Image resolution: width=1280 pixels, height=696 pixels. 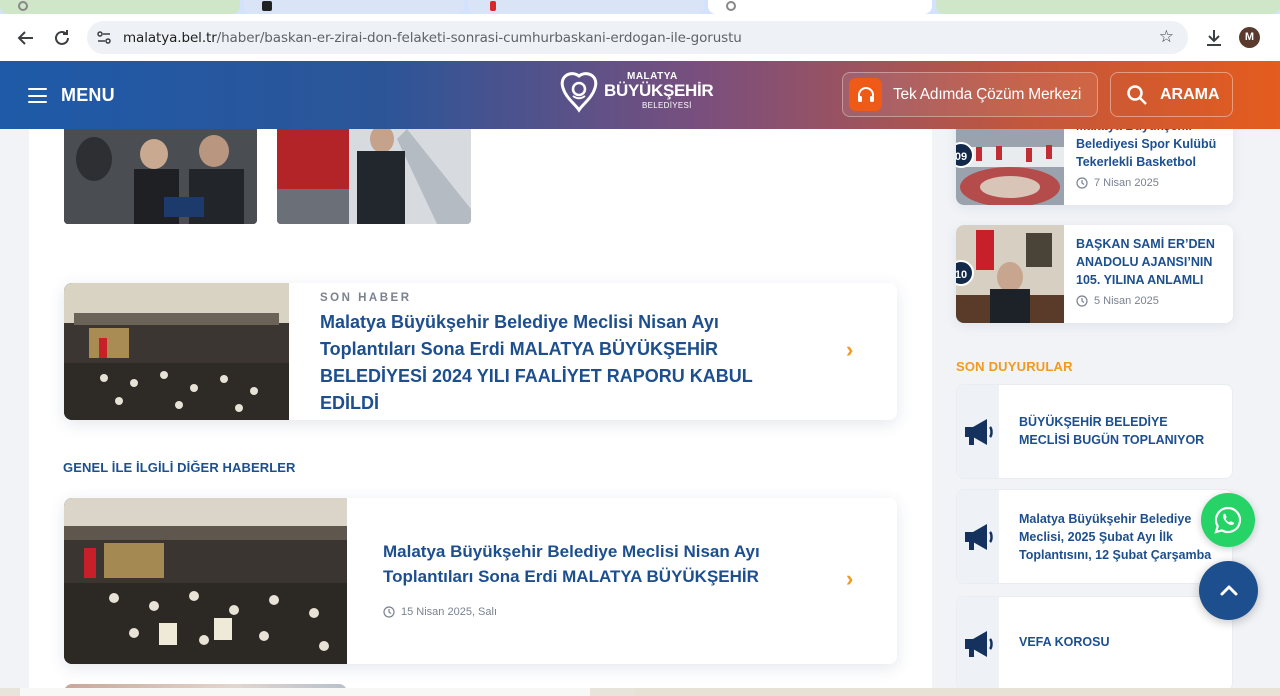 What do you see at coordinates (179, 467) in the screenshot?
I see `related-news-heading: GENEL İLE İLGİLİ DİĞER HABERLER` at bounding box center [179, 467].